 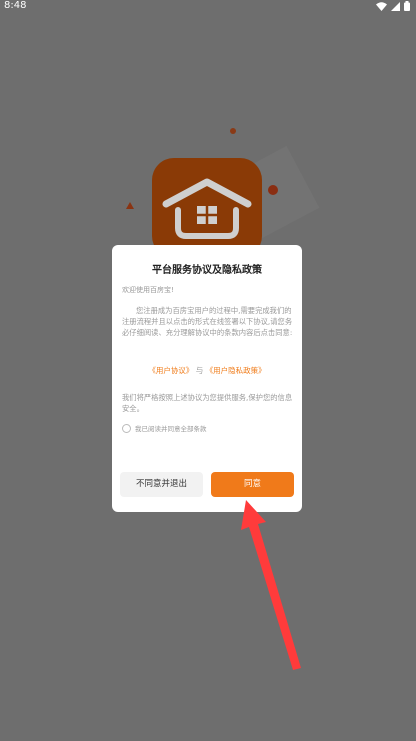 What do you see at coordinates (161, 484) in the screenshot?
I see `decline-and-exit-button: 不同意并退出` at bounding box center [161, 484].